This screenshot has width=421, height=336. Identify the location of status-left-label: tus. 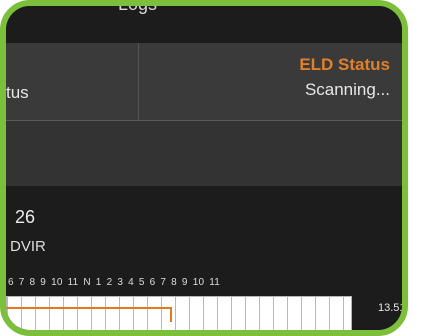
(17, 92).